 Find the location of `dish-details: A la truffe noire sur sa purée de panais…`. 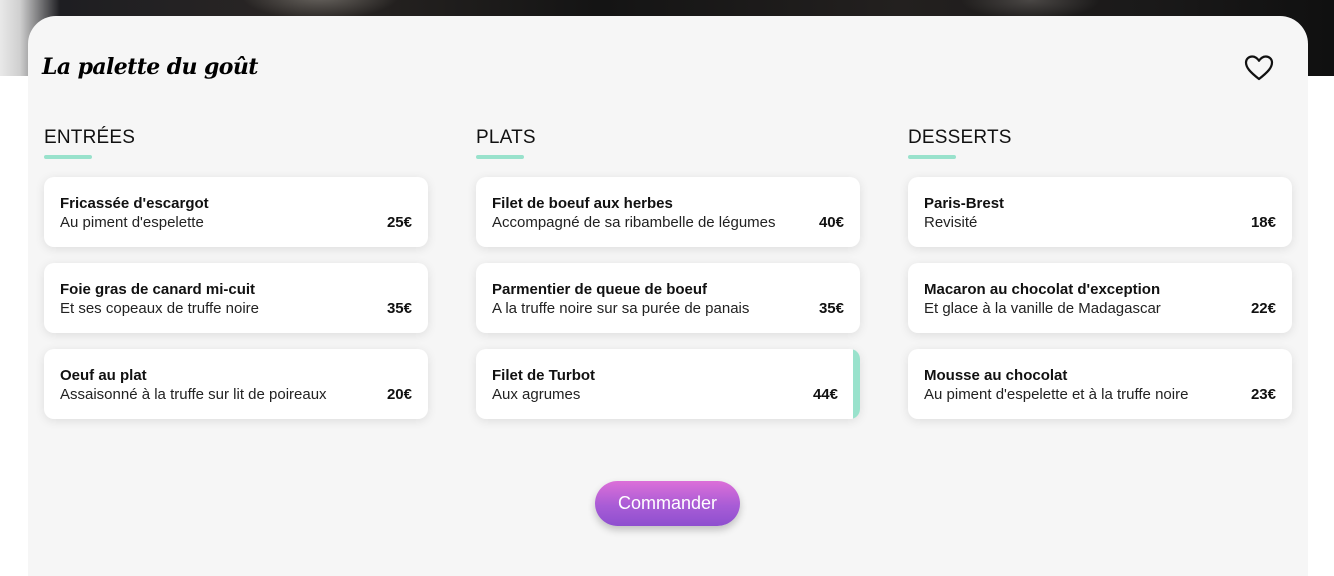

dish-details: A la truffe noire sur sa purée de panais… is located at coordinates (668, 308).